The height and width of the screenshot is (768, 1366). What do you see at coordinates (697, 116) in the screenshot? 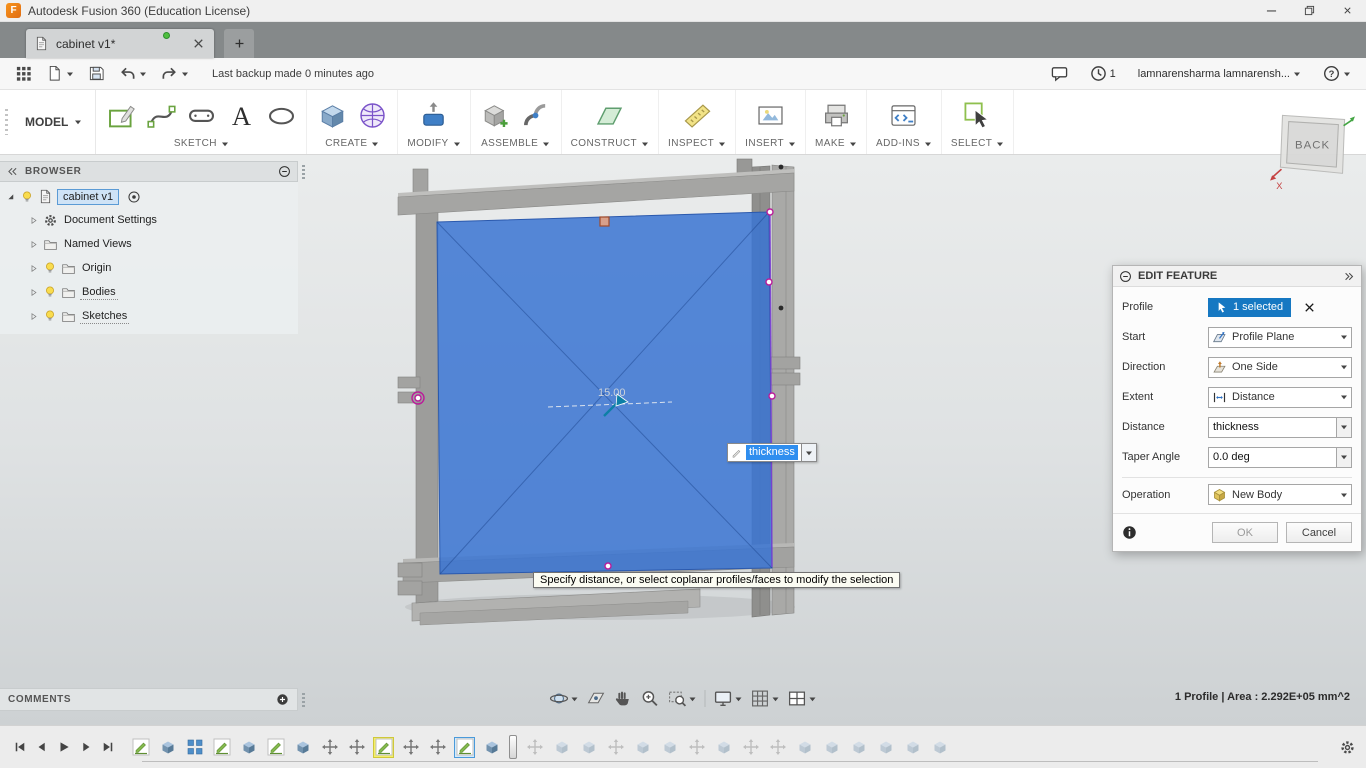
I see `measure-tool-button` at bounding box center [697, 116].